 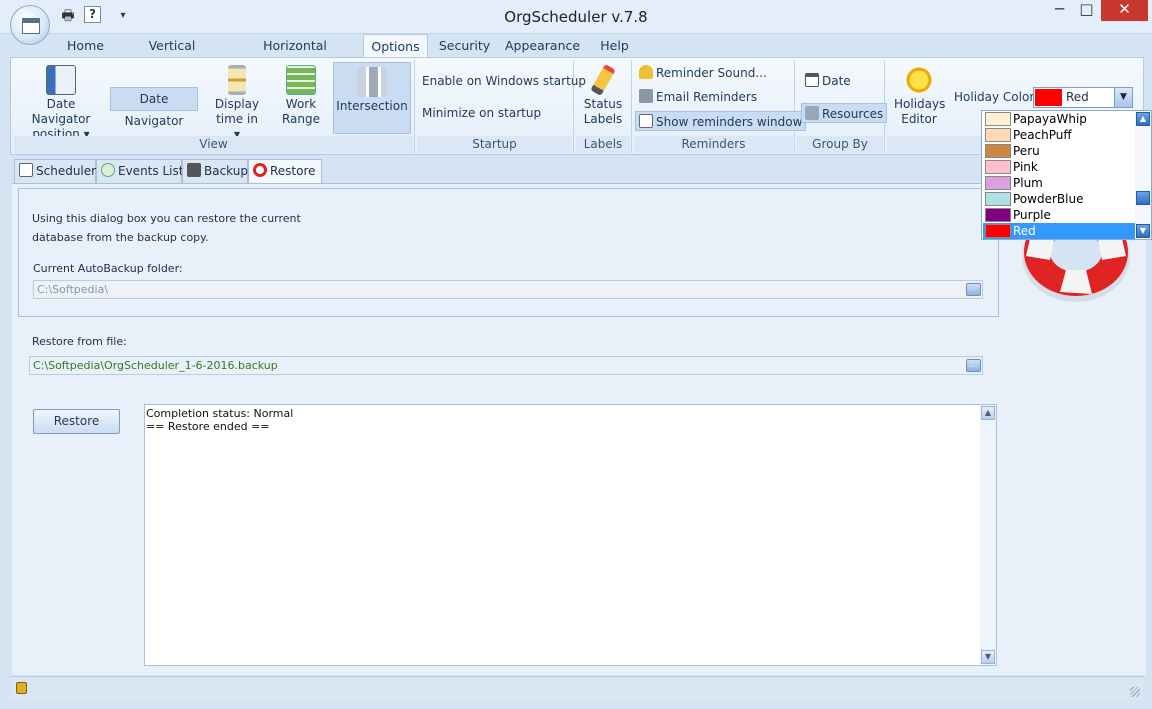 I want to click on group-labels: Status Labels Labels, so click(x=603, y=106).